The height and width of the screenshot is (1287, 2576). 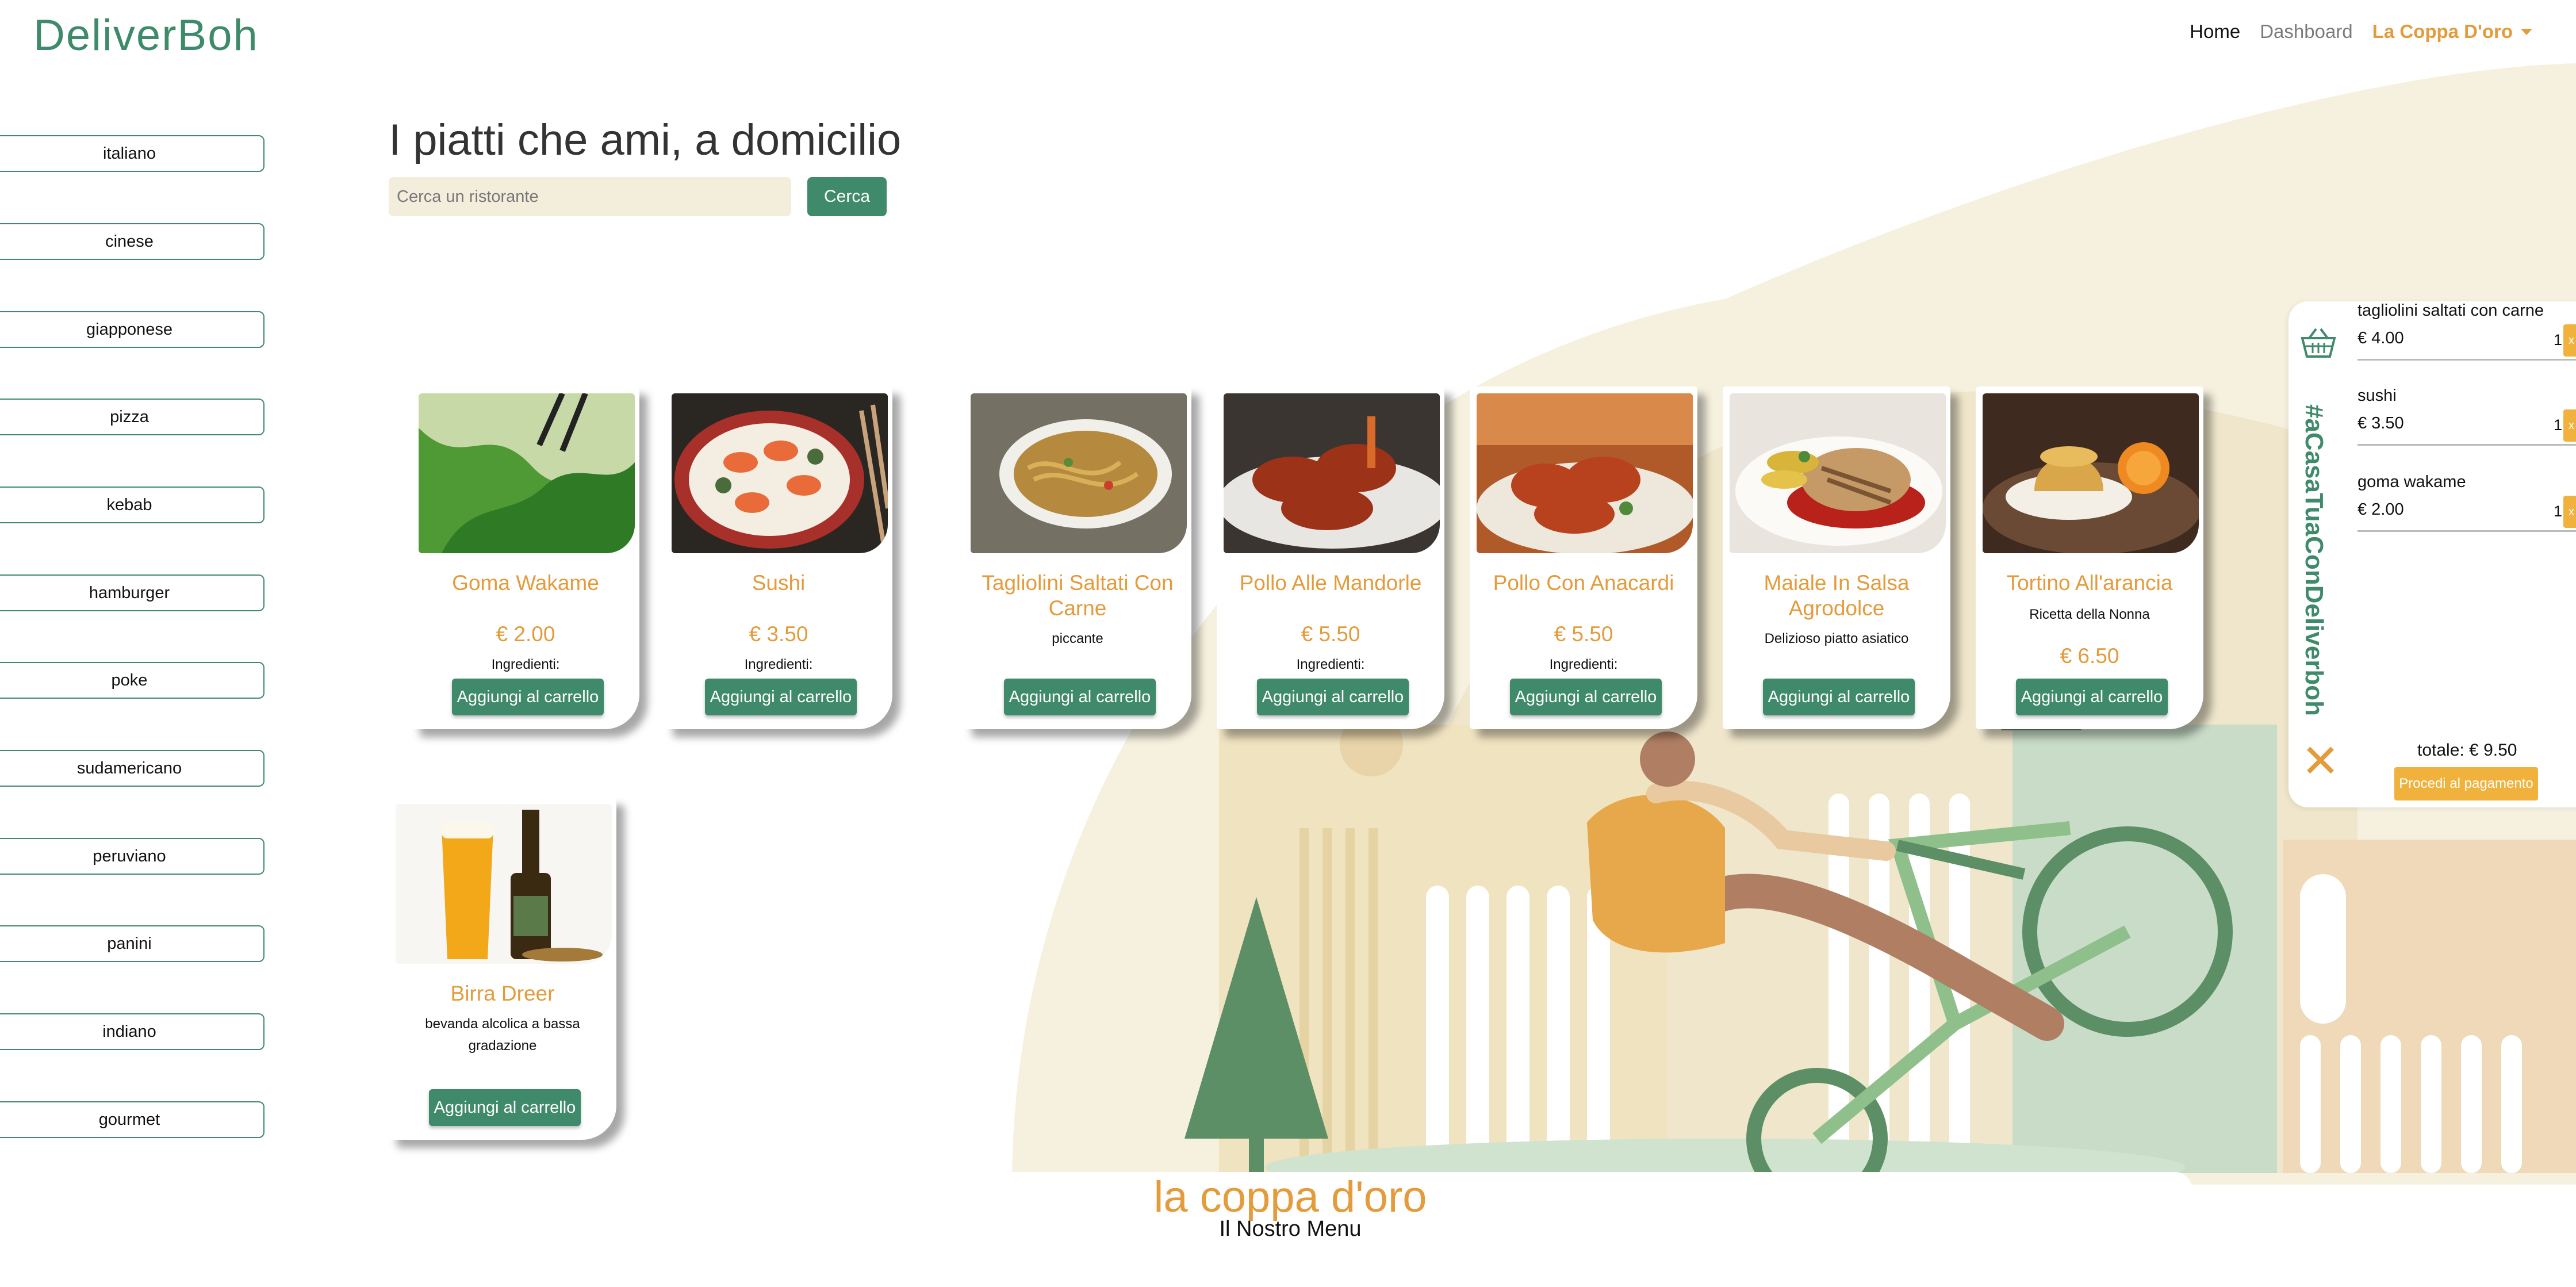 What do you see at coordinates (132, 1119) in the screenshot?
I see `category-gourmet: gourmet` at bounding box center [132, 1119].